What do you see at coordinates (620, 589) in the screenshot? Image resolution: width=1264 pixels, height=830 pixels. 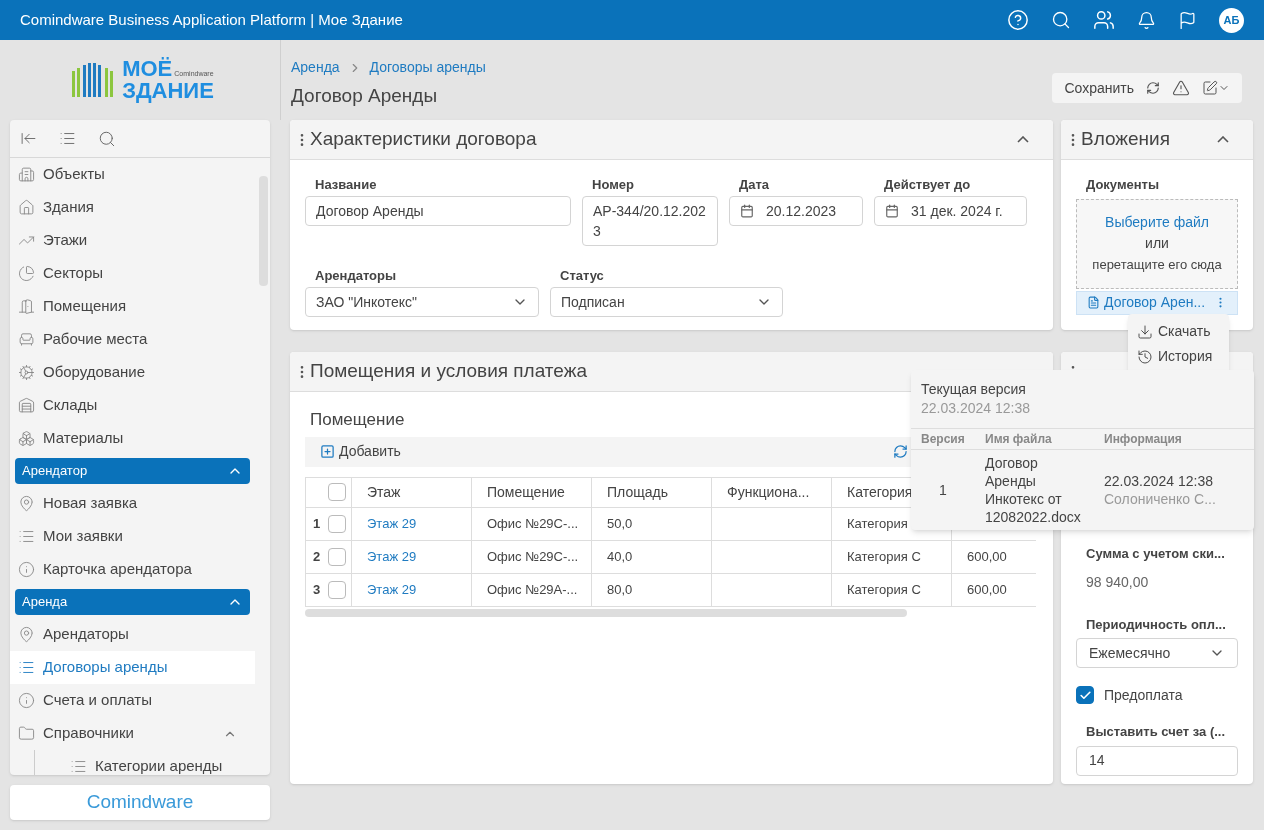 I see `table-cell-text: 80,0` at bounding box center [620, 589].